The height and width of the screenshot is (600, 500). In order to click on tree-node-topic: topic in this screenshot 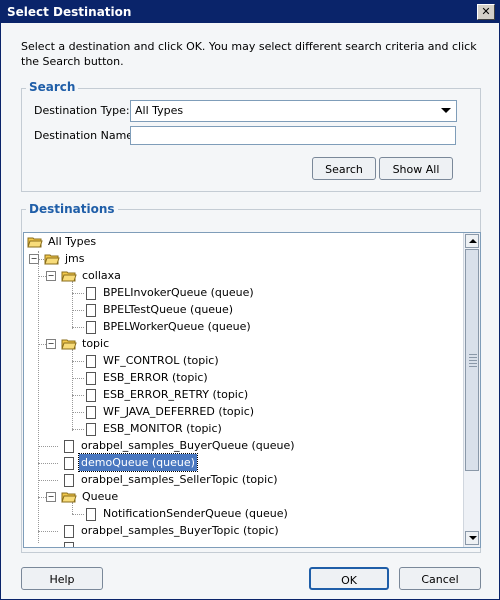, I will do `click(86, 343)`.